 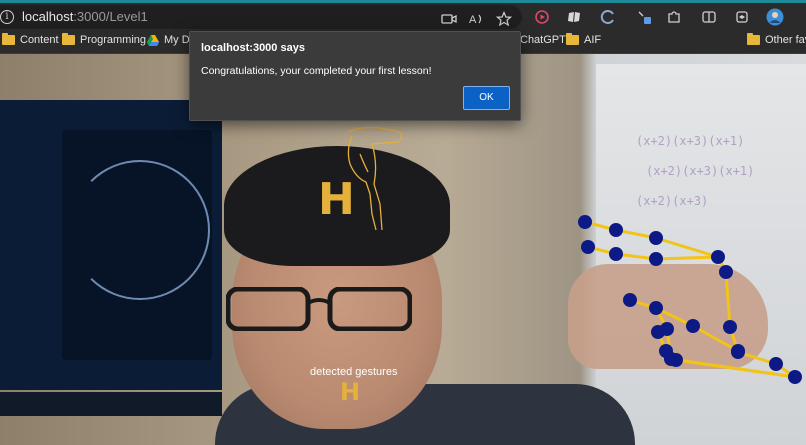 I want to click on drive-icon, so click(x=153, y=40).